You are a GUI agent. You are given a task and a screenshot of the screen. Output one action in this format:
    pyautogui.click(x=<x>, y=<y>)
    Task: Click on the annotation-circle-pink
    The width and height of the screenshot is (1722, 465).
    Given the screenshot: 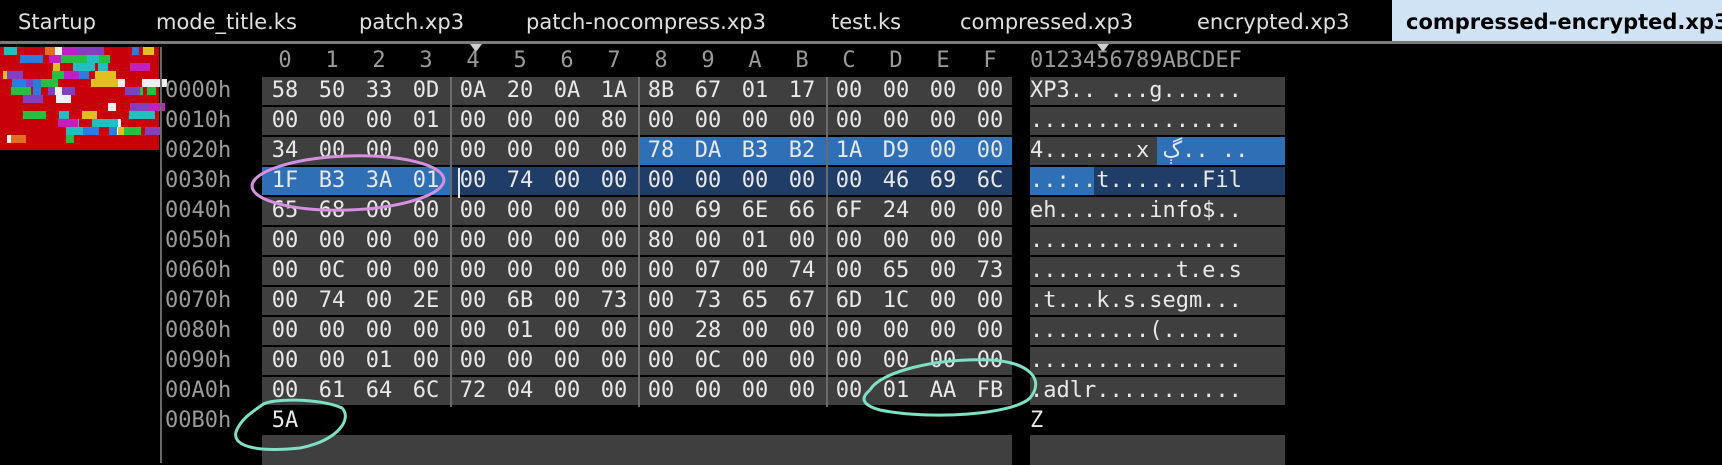 What is the action you would take?
    pyautogui.click(x=348, y=183)
    